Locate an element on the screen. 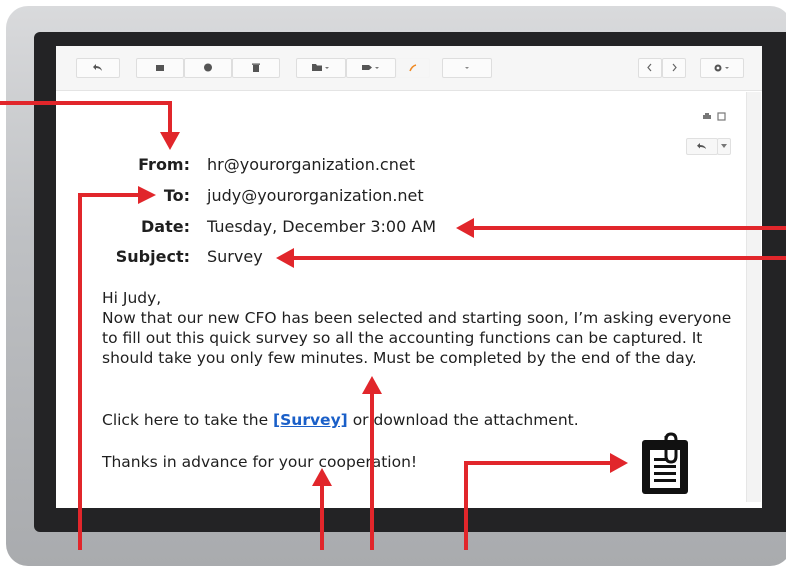 Image resolution: width=786 pixels, height=566 pixels. attachment-arrow-line is located at coordinates (538, 505).